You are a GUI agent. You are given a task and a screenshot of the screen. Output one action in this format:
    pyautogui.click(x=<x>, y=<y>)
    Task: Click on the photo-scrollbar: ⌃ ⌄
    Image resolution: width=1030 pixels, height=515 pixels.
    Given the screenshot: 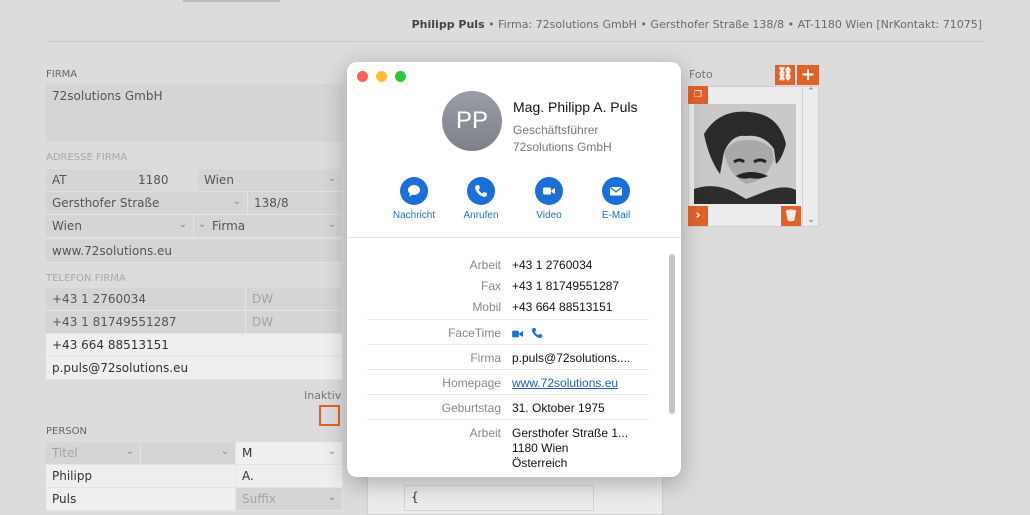 What is the action you would take?
    pyautogui.click(x=810, y=156)
    